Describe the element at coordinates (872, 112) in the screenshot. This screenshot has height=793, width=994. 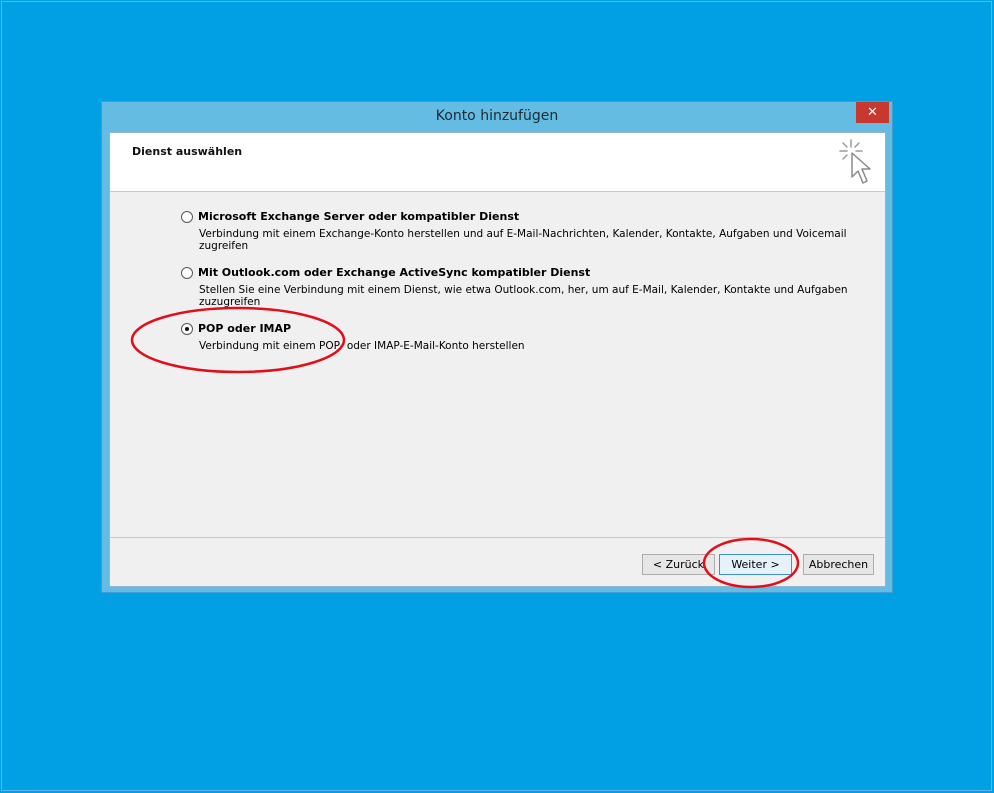
I see `close-button: ✕` at that location.